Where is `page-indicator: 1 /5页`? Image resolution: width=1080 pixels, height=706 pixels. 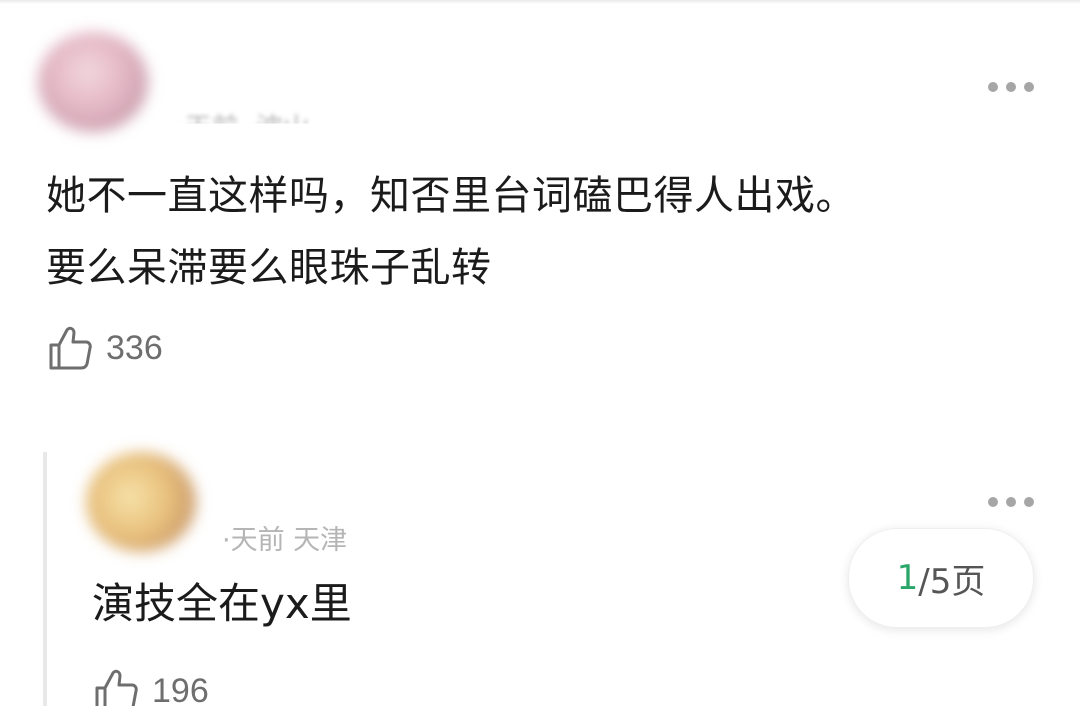 page-indicator: 1 /5页 is located at coordinates (941, 578).